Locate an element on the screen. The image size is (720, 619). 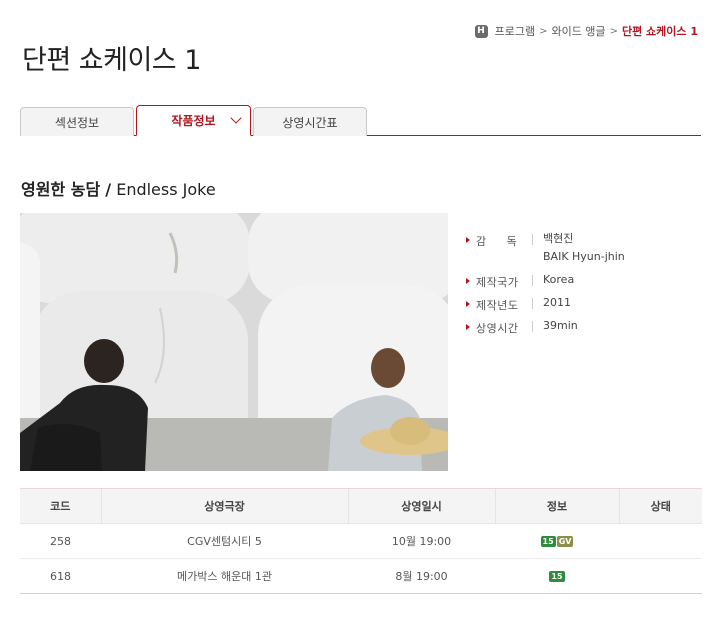
info-value-year: 2011 is located at coordinates (557, 302).